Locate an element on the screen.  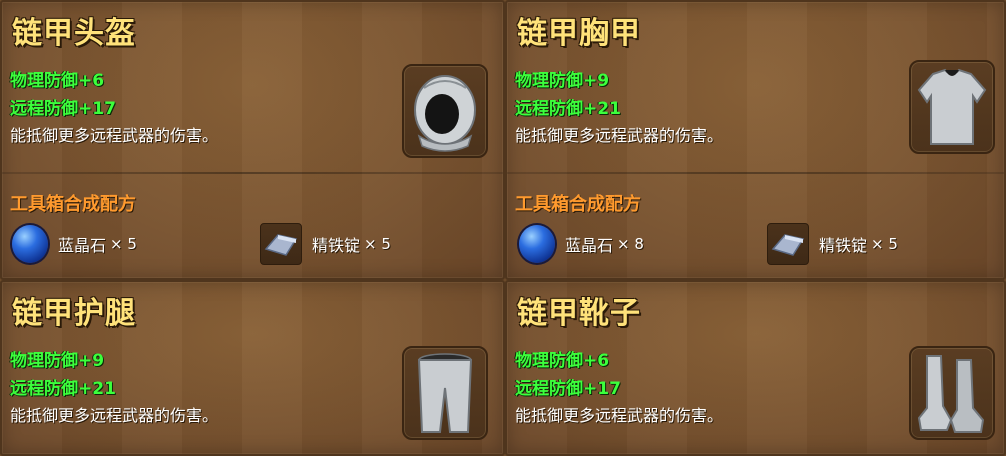
chain-boots-icon is located at coordinates (951, 394).